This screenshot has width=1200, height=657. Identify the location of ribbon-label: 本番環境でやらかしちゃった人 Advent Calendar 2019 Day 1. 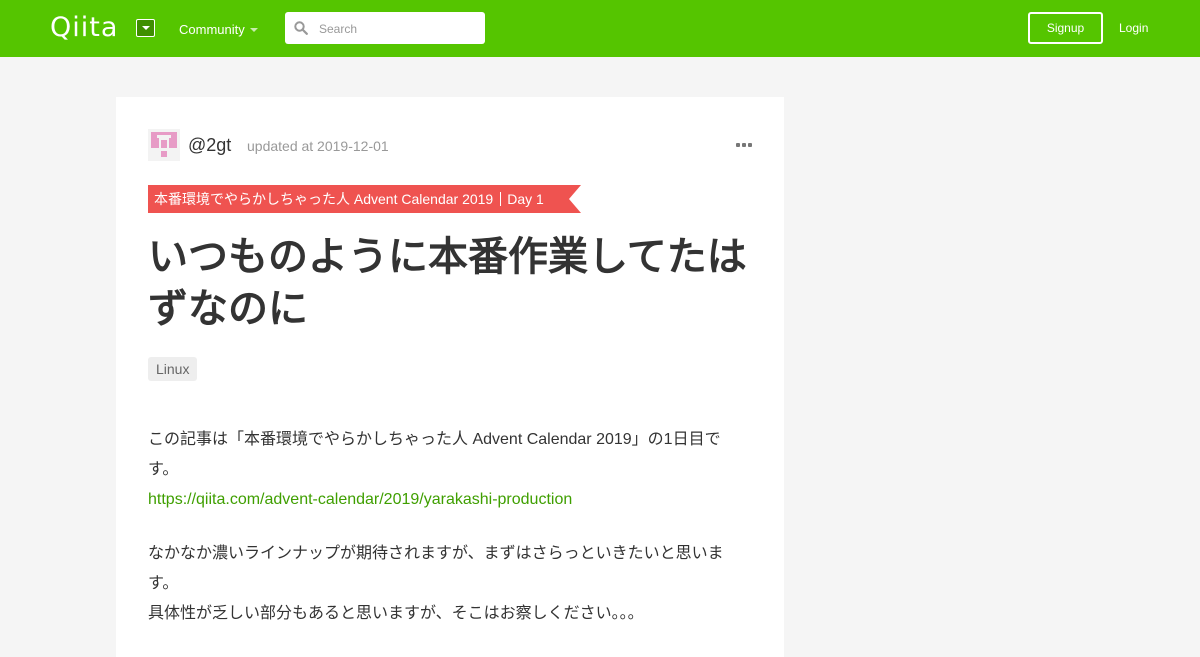
(349, 199).